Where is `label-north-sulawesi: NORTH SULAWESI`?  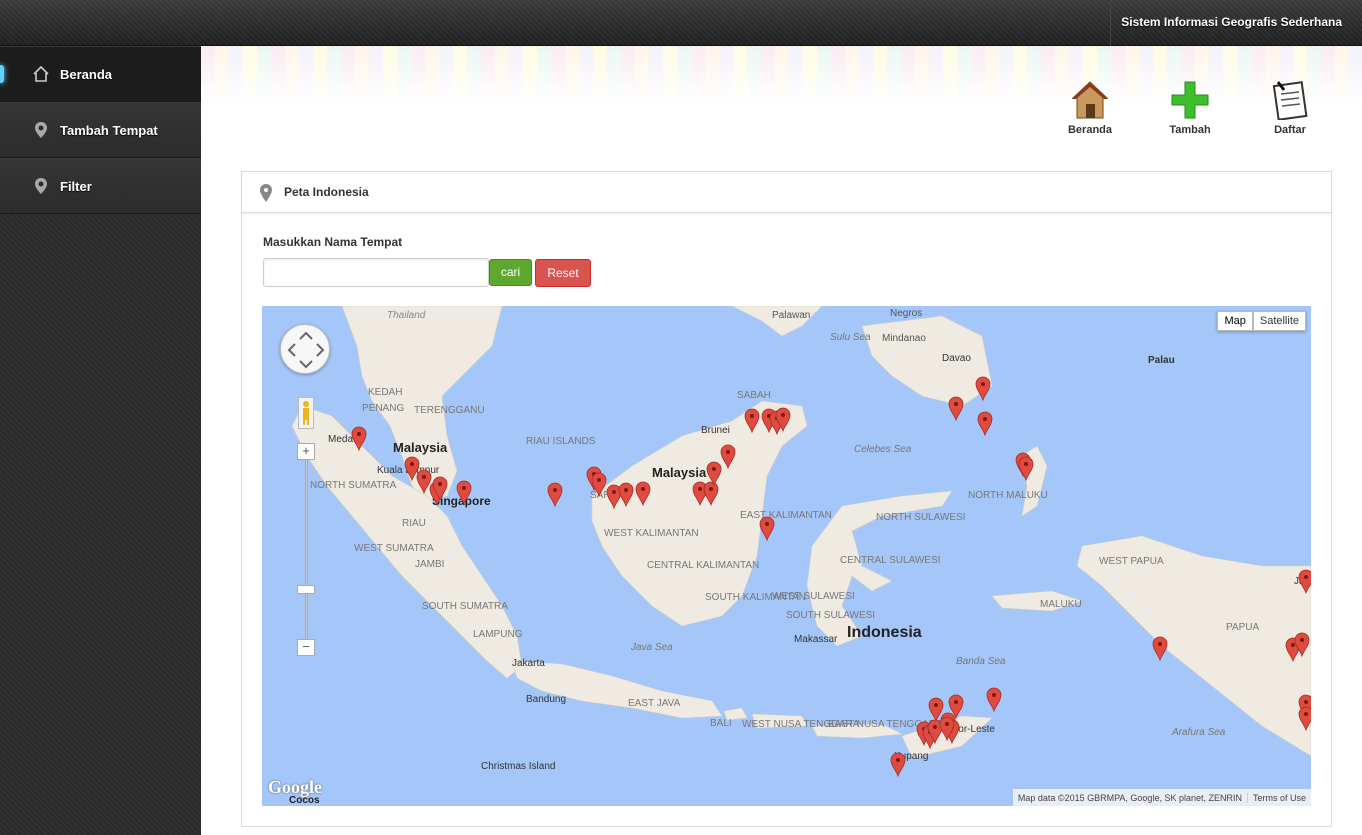 label-north-sulawesi: NORTH SULAWESI is located at coordinates (920, 517).